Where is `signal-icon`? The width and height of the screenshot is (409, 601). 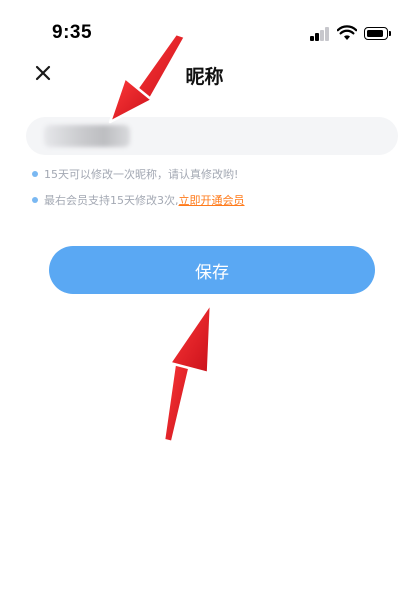
signal-icon is located at coordinates (320, 34).